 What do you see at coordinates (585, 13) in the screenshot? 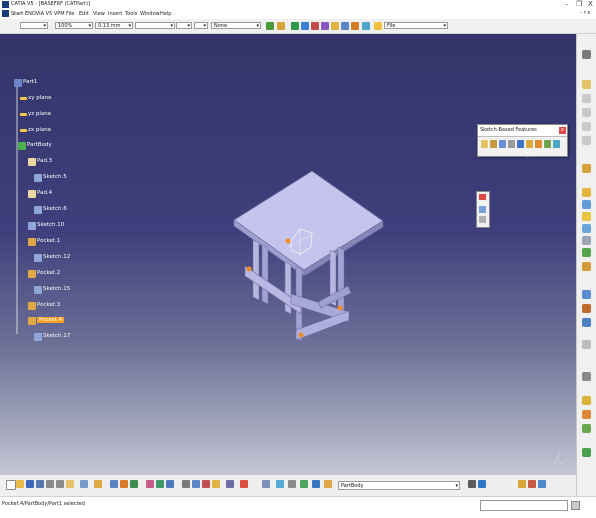
I see `mdi-controls: - ♯ x` at bounding box center [585, 13].